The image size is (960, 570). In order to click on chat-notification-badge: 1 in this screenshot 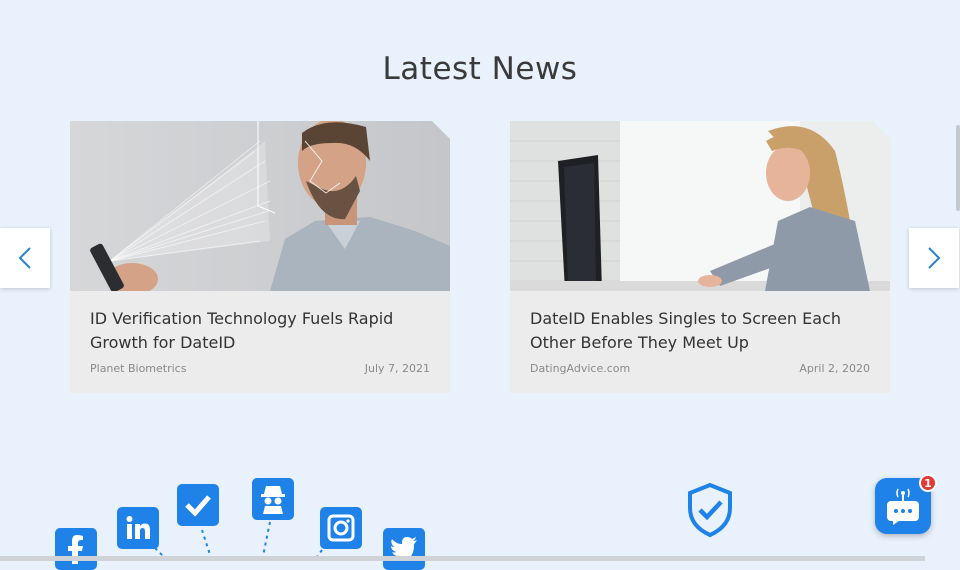, I will do `click(928, 483)`.